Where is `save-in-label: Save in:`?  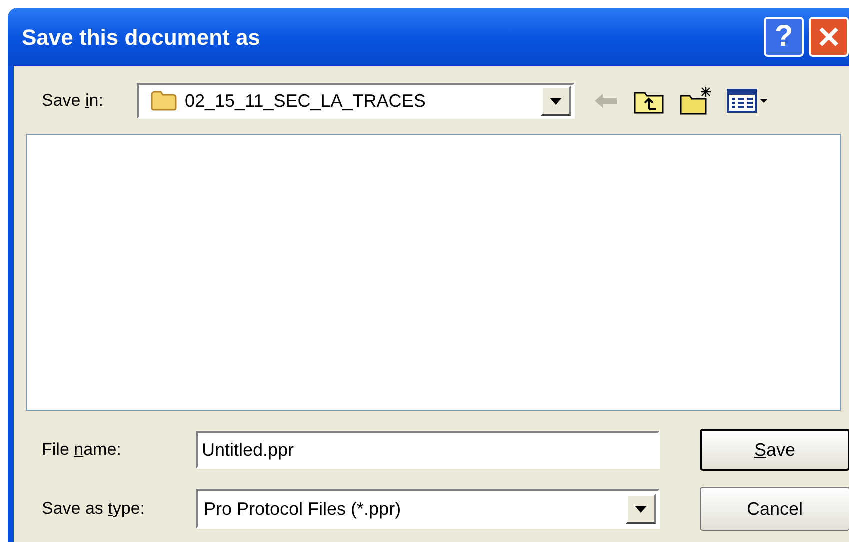
save-in-label: Save in: is located at coordinates (73, 101).